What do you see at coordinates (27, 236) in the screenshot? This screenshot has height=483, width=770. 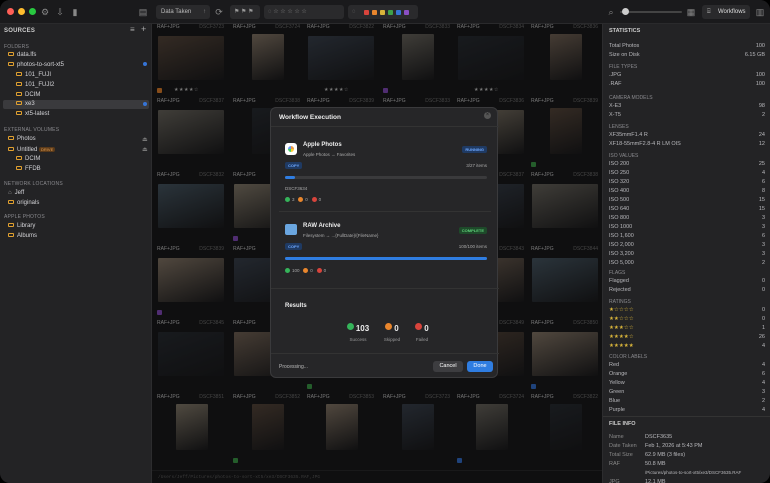 I see `sidebar-item-label: Albums` at bounding box center [27, 236].